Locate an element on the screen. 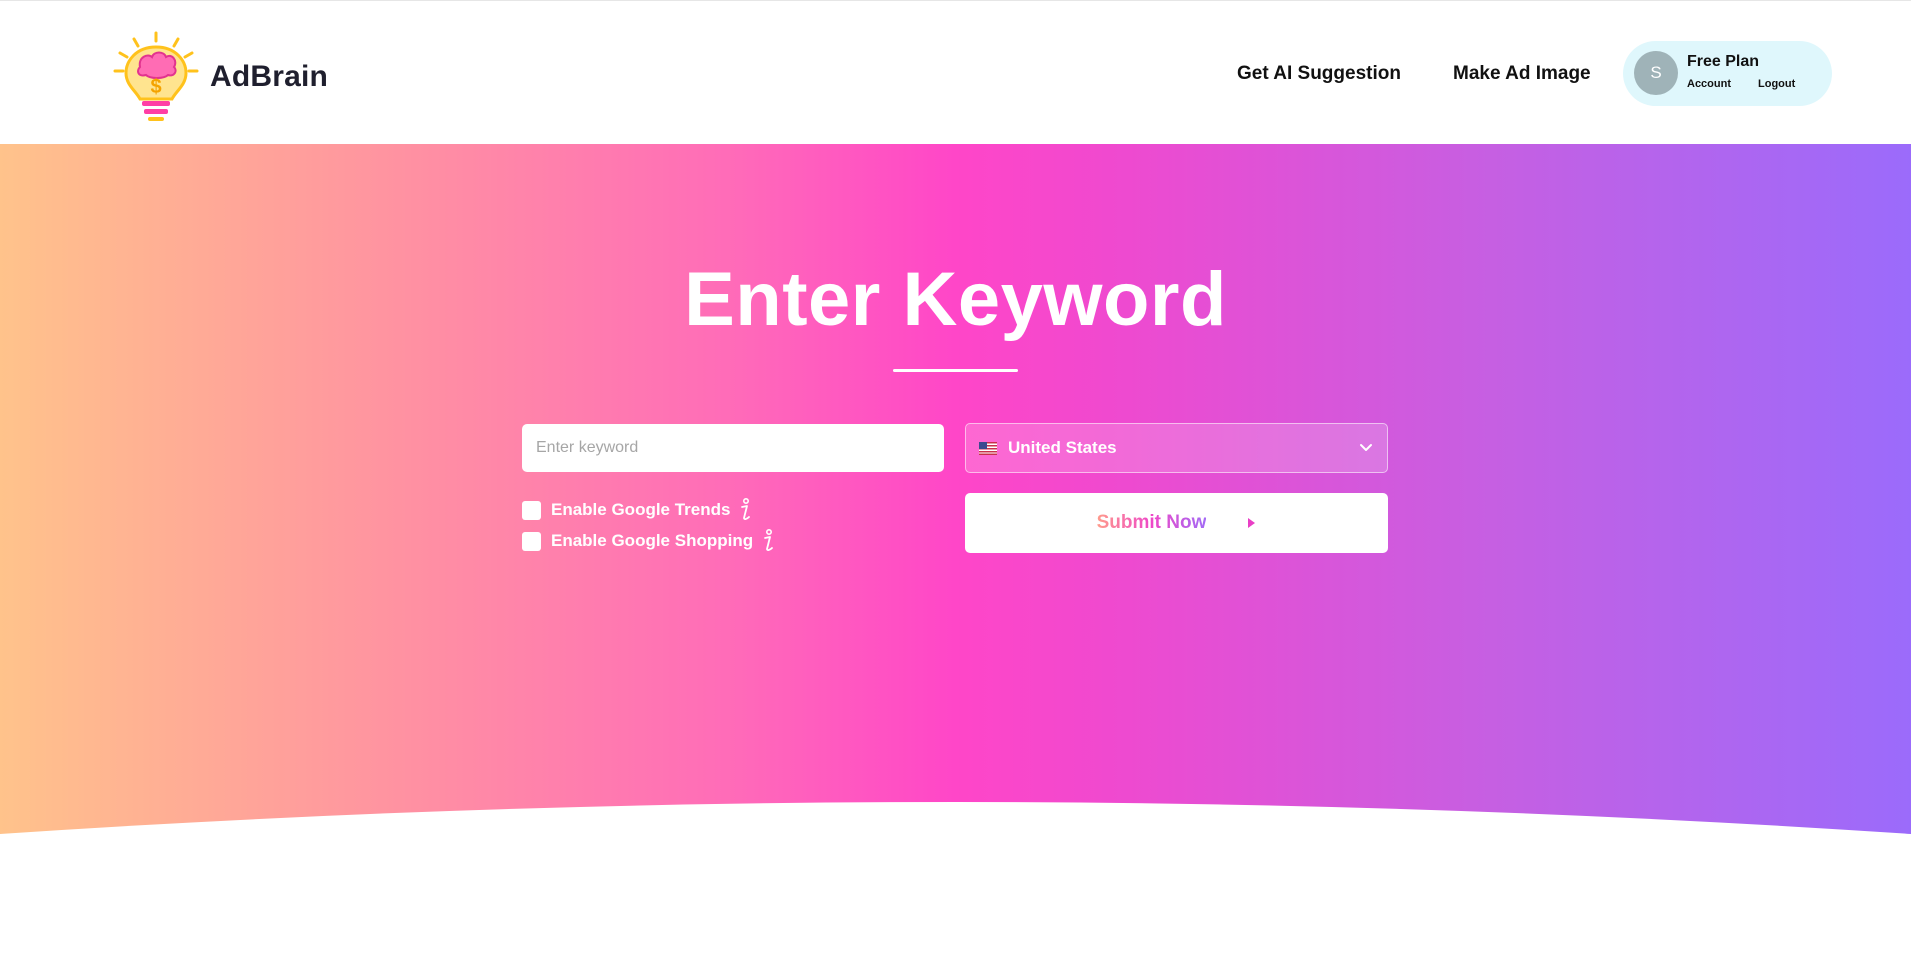 Image resolution: width=1911 pixels, height=970 pixels. nav-make-ad-image: Make Ad Image is located at coordinates (1522, 74).